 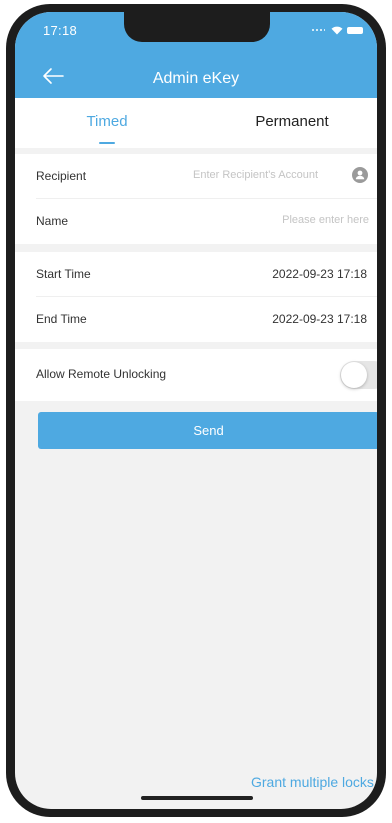 What do you see at coordinates (318, 30) in the screenshot?
I see `signal-dots-icon` at bounding box center [318, 30].